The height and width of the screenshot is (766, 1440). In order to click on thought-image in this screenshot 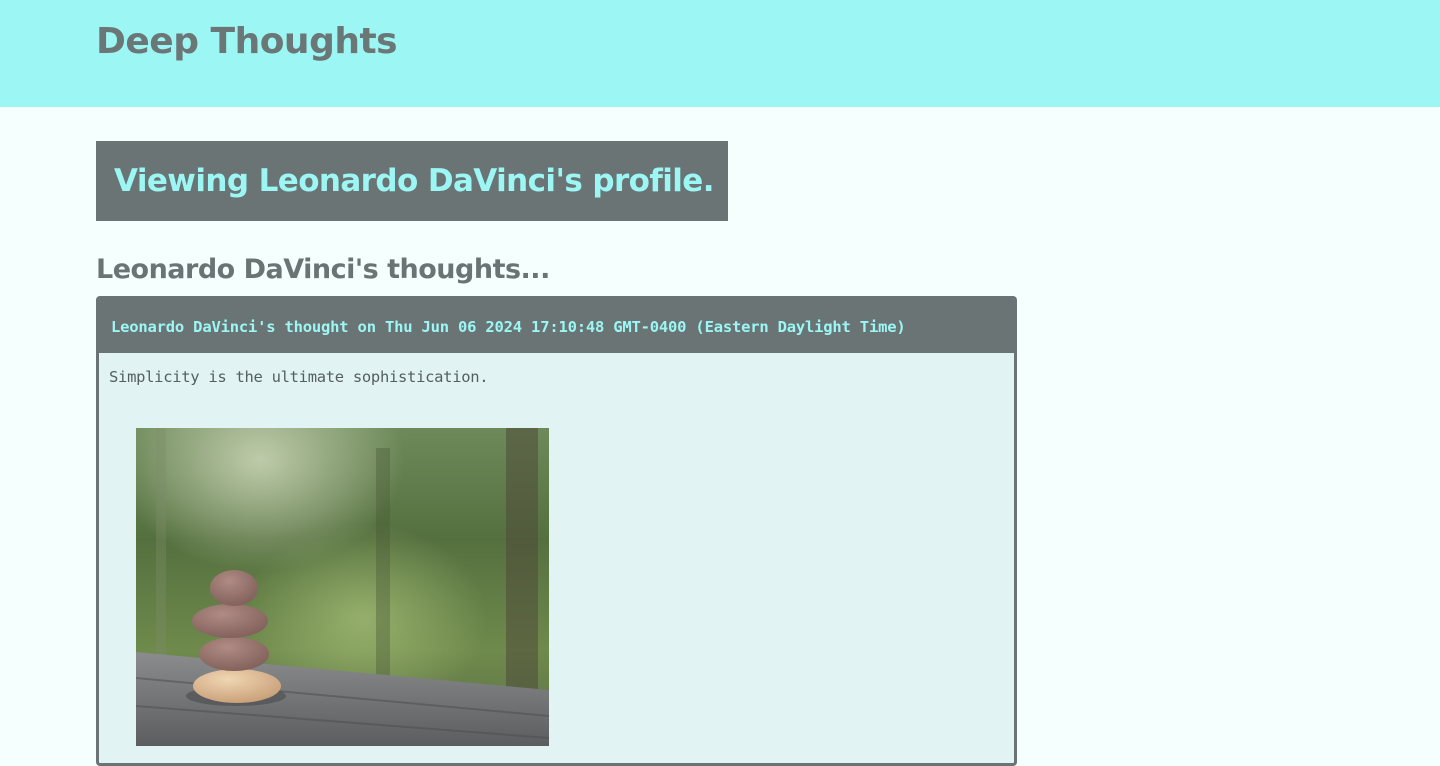, I will do `click(342, 587)`.